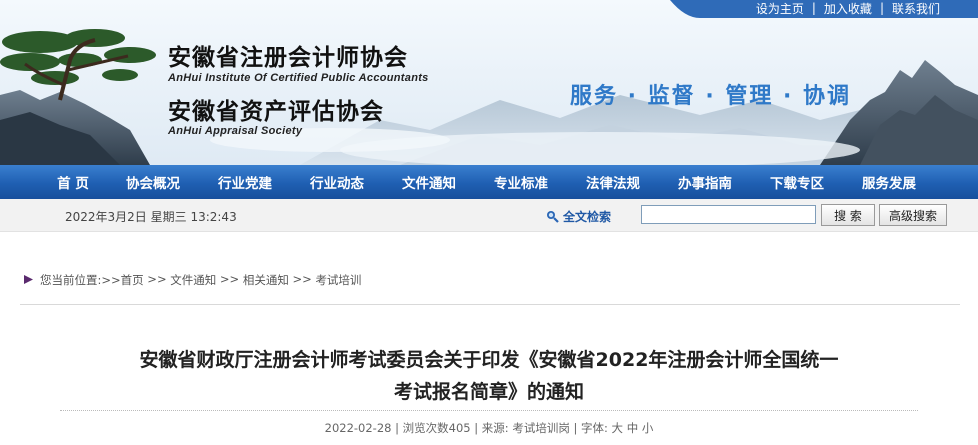 This screenshot has width=978, height=445. What do you see at coordinates (521, 182) in the screenshot?
I see `nav-standards: 专业标准` at bounding box center [521, 182].